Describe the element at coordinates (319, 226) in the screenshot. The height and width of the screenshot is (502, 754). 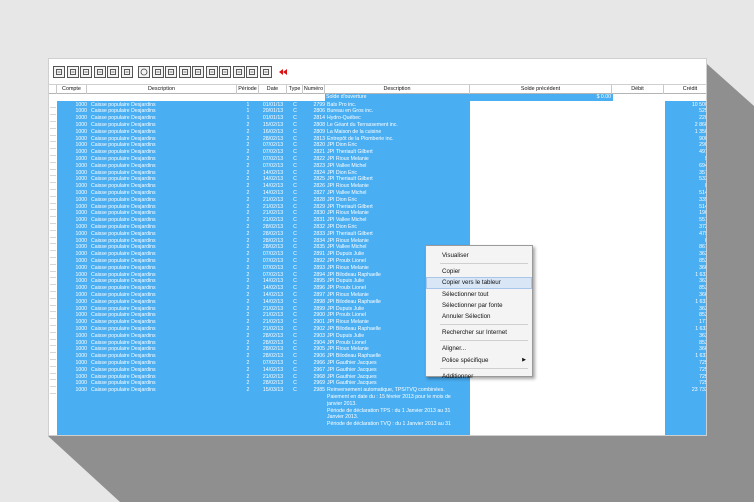
I see `cell-numero: 2832` at that location.